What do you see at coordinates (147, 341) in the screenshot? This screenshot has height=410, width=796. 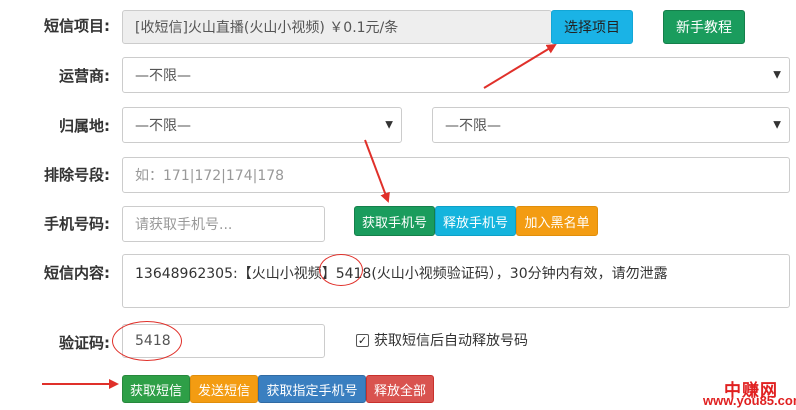 I see `verify-code-highlight-circle` at bounding box center [147, 341].